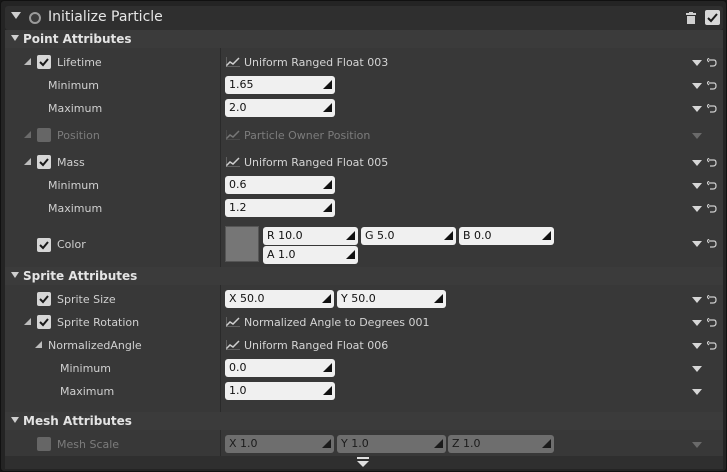 The image size is (727, 472). I want to click on color-a-input: A 1.0, so click(310, 255).